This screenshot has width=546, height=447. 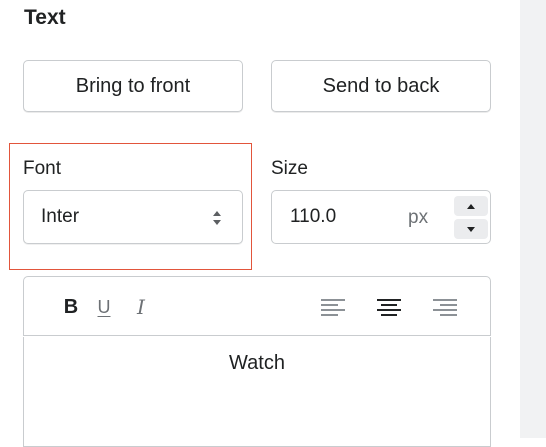 I want to click on italic-button: I, so click(x=141, y=307).